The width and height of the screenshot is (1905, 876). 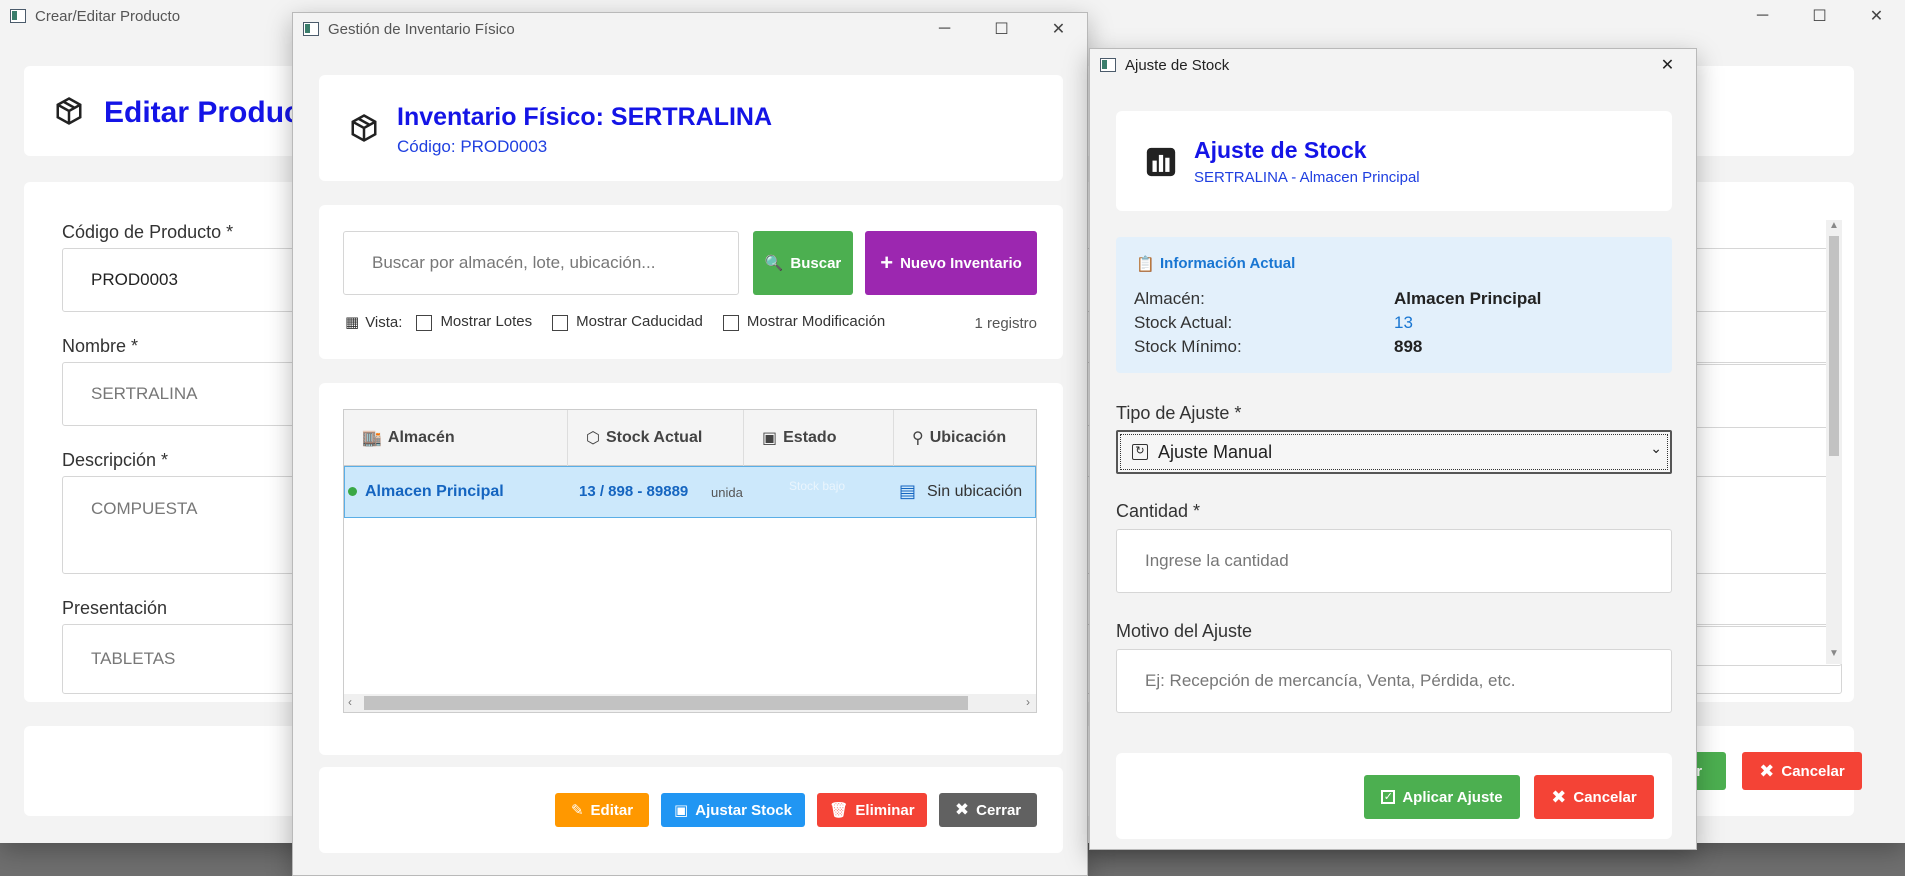 I want to click on min-stock-label: Stock Mínimo:, so click(x=1188, y=346).